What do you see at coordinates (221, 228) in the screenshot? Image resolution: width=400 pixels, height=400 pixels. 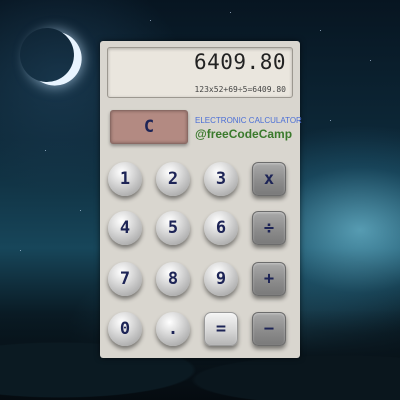 I see `key-6: 6` at bounding box center [221, 228].